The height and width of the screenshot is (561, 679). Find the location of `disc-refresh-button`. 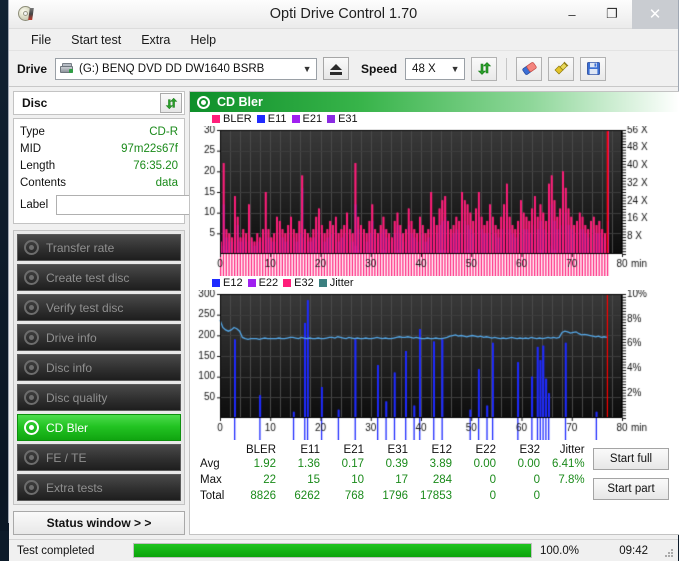

disc-refresh-button is located at coordinates (171, 103).